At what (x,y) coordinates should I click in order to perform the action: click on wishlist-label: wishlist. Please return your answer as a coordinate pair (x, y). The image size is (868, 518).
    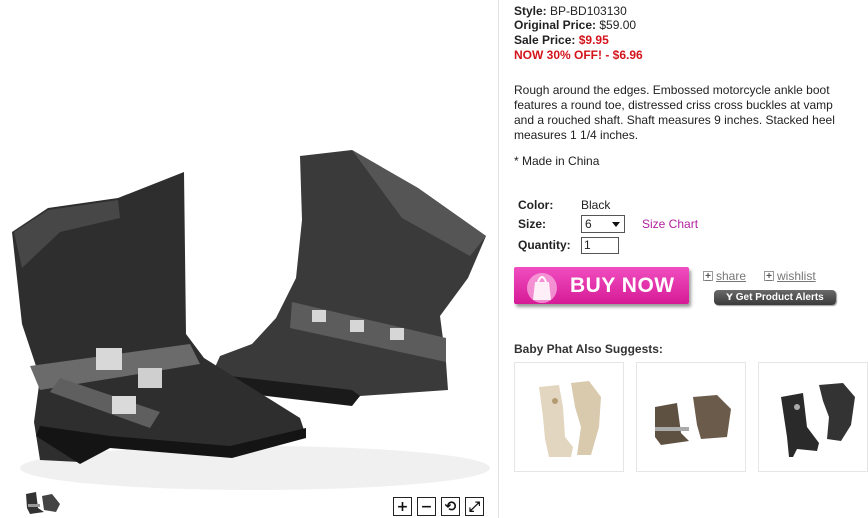
    Looking at the image, I should click on (796, 276).